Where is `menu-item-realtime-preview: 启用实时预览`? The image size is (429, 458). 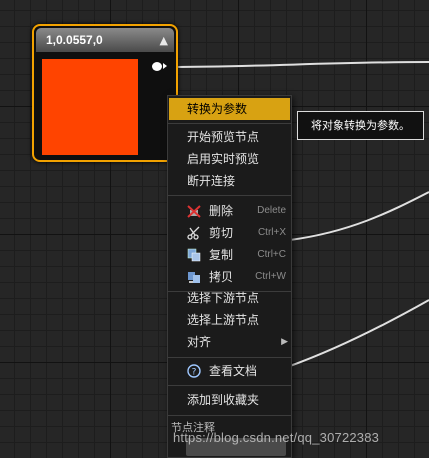
menu-item-realtime-preview: 启用实时预览 is located at coordinates (229, 159).